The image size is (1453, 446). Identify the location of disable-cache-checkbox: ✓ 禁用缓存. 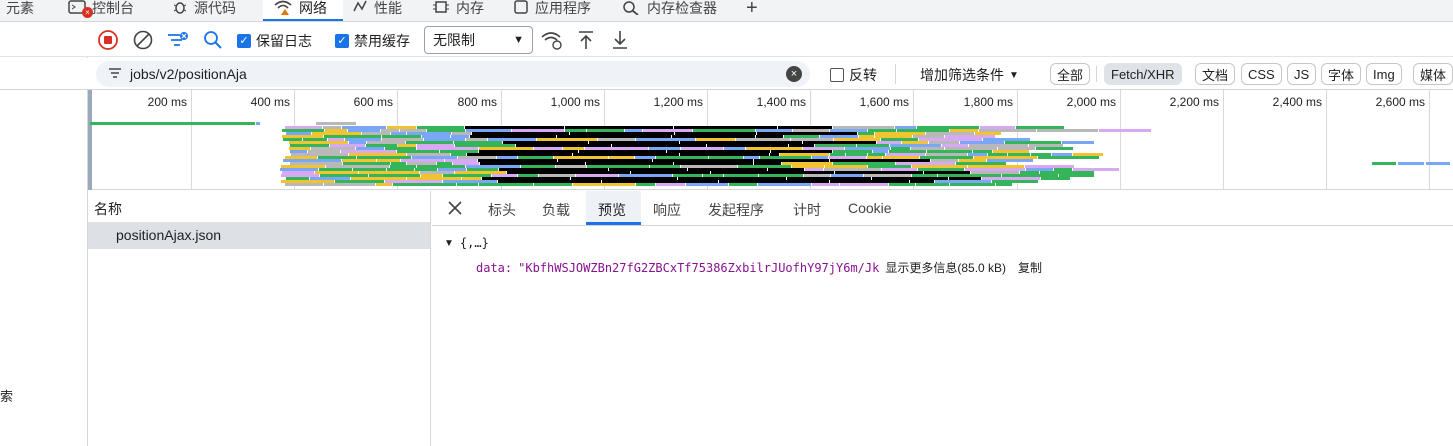
(372, 41).